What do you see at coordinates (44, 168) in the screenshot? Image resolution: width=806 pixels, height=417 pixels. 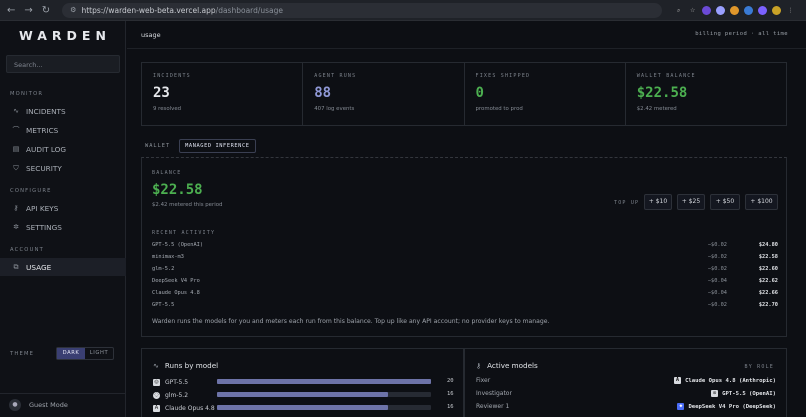 I see `sidebar-item-label: SECURITY` at bounding box center [44, 168].